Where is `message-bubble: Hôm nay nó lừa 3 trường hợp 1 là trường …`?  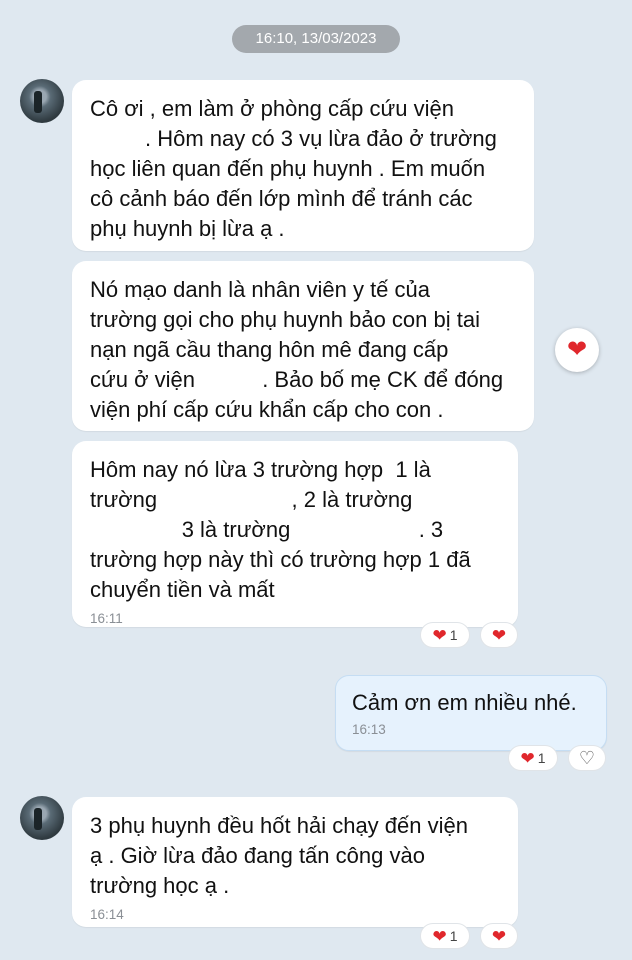
message-bubble: Hôm nay nó lừa 3 trường hợp 1 là trường … is located at coordinates (295, 534).